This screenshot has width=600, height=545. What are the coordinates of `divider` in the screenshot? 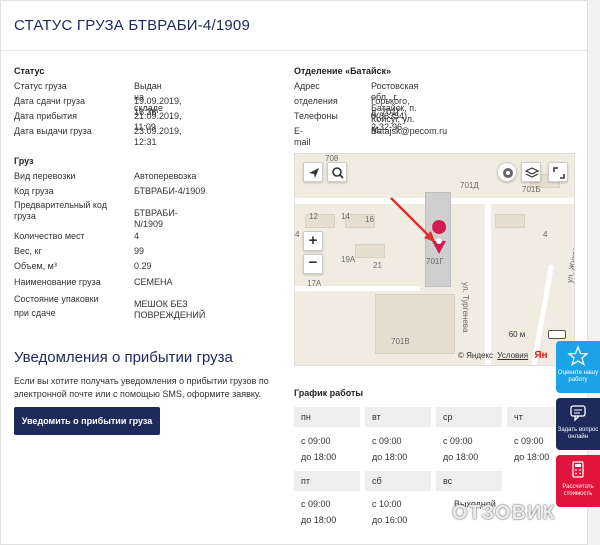 It's located at (295, 50).